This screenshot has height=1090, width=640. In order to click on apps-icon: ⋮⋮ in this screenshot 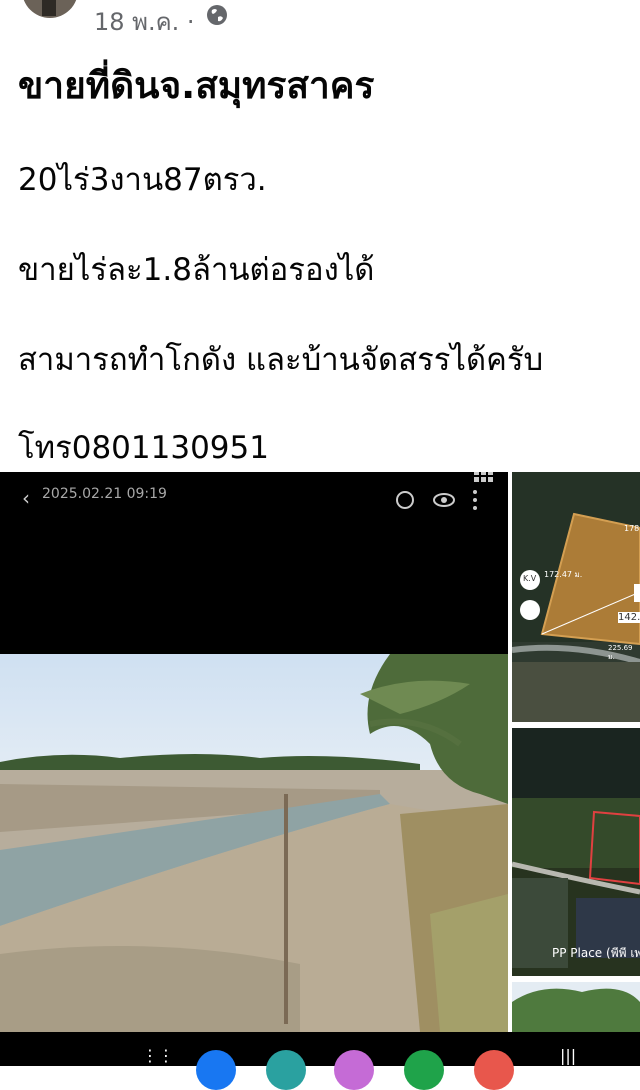, I will do `click(158, 1055)`.